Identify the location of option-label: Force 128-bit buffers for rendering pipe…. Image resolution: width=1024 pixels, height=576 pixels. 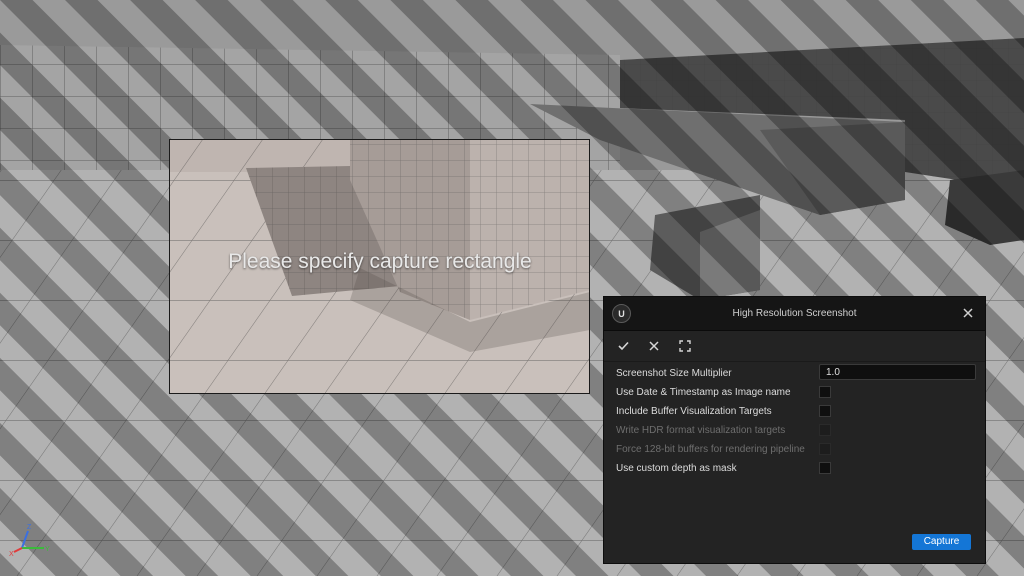
(710, 449).